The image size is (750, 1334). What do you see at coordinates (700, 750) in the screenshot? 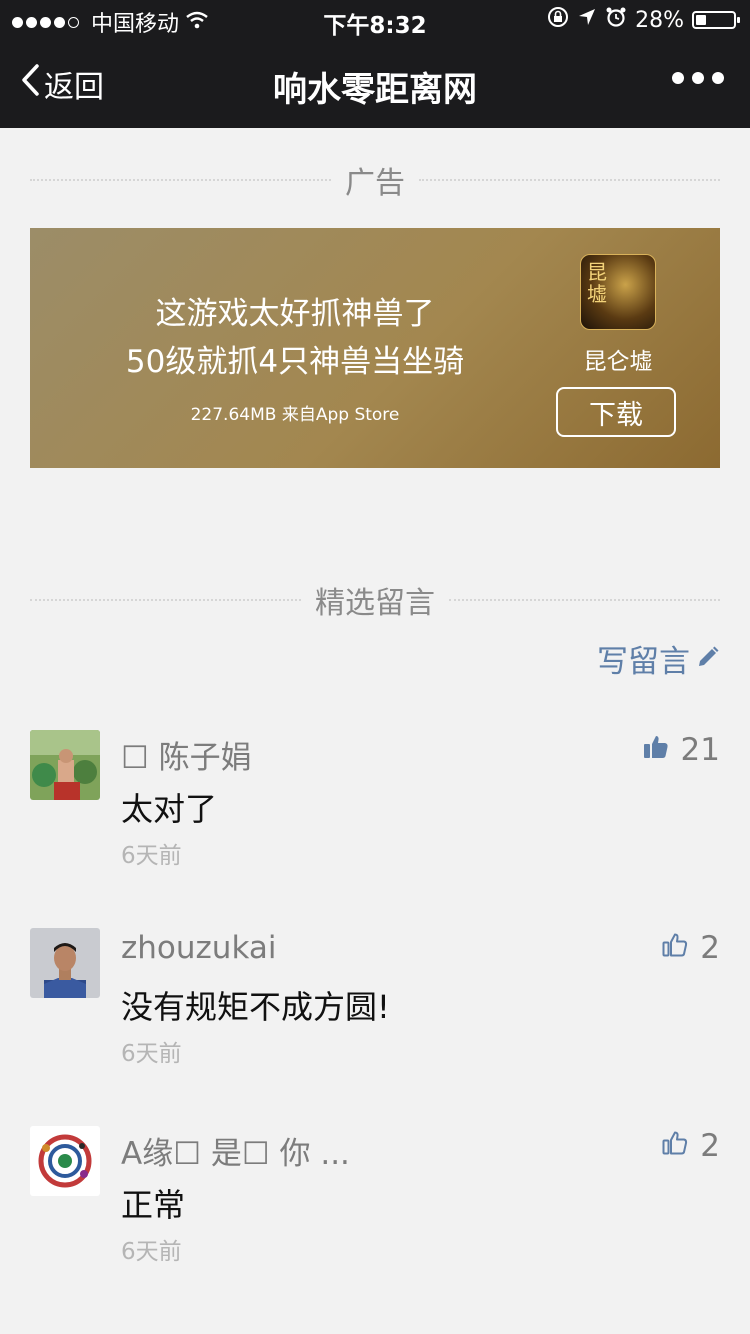
I see `like-count: 21` at bounding box center [700, 750].